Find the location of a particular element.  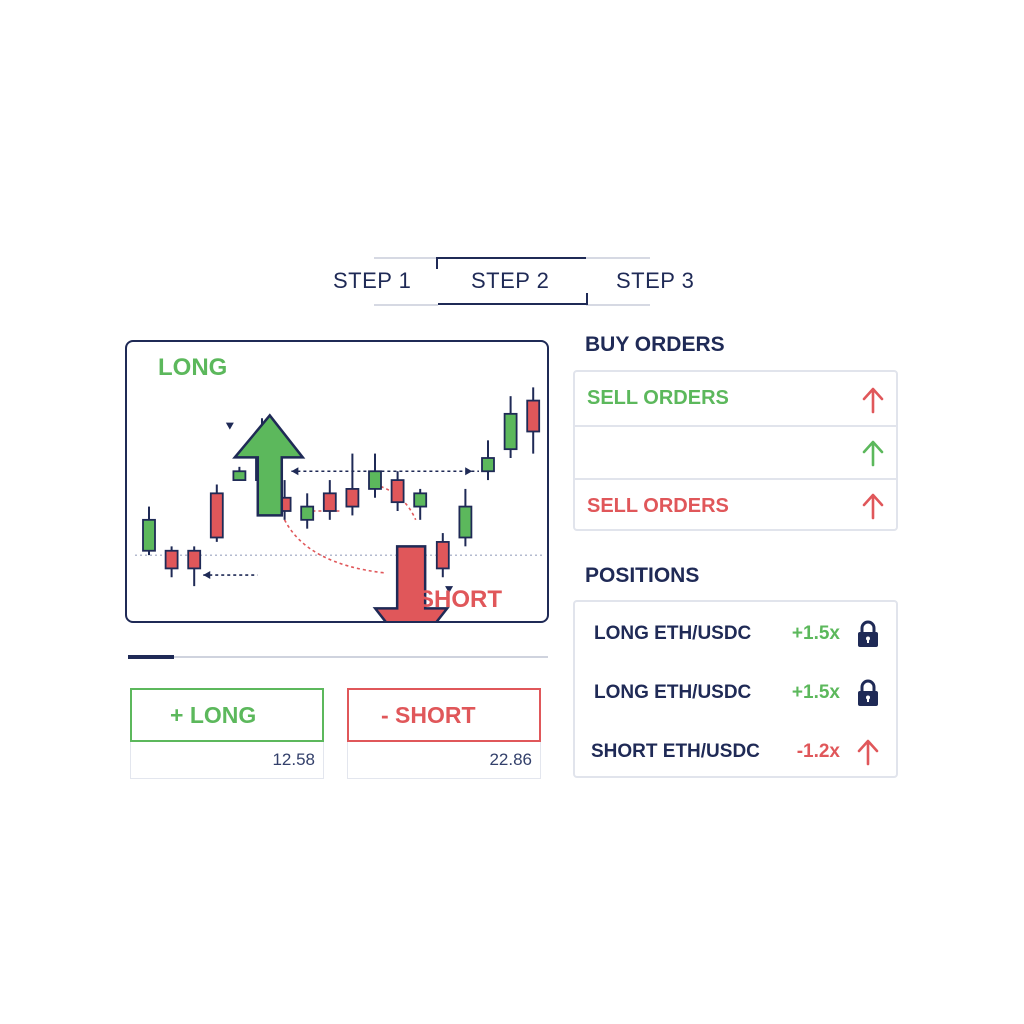

step-2-tab: STEP 2 is located at coordinates (510, 281).